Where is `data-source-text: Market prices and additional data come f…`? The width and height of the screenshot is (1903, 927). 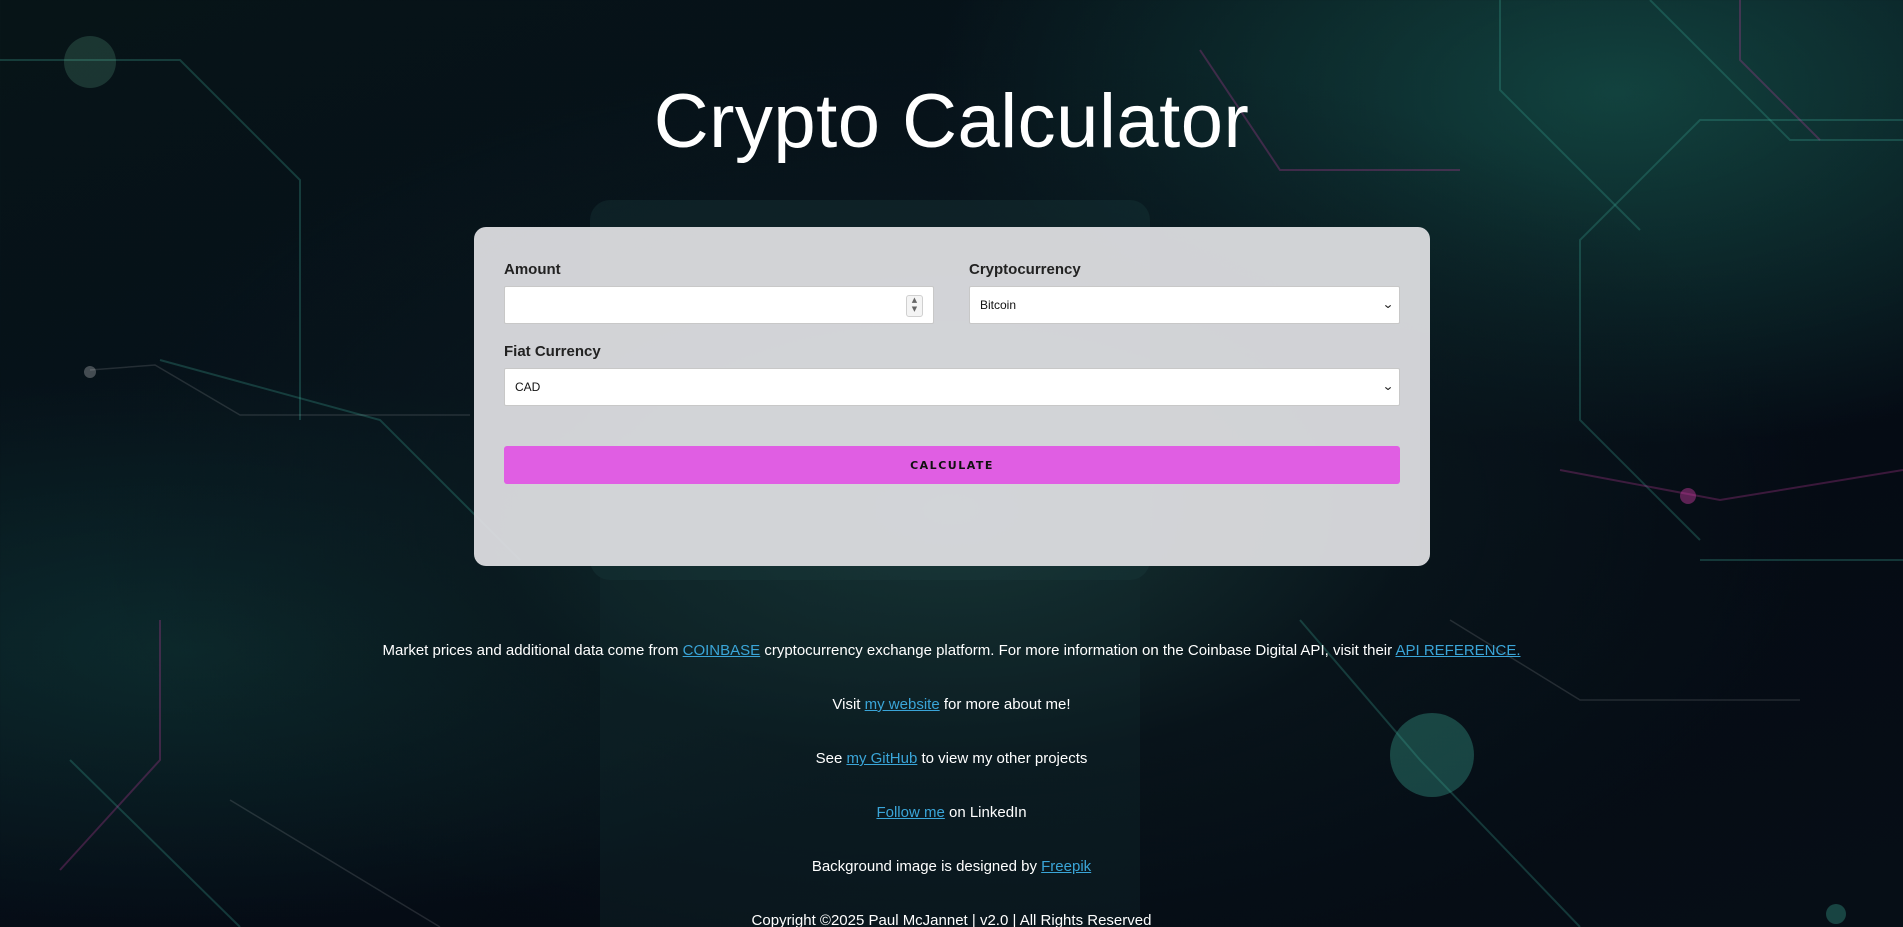
data-source-text: Market prices and additional data come f… is located at coordinates (951, 650).